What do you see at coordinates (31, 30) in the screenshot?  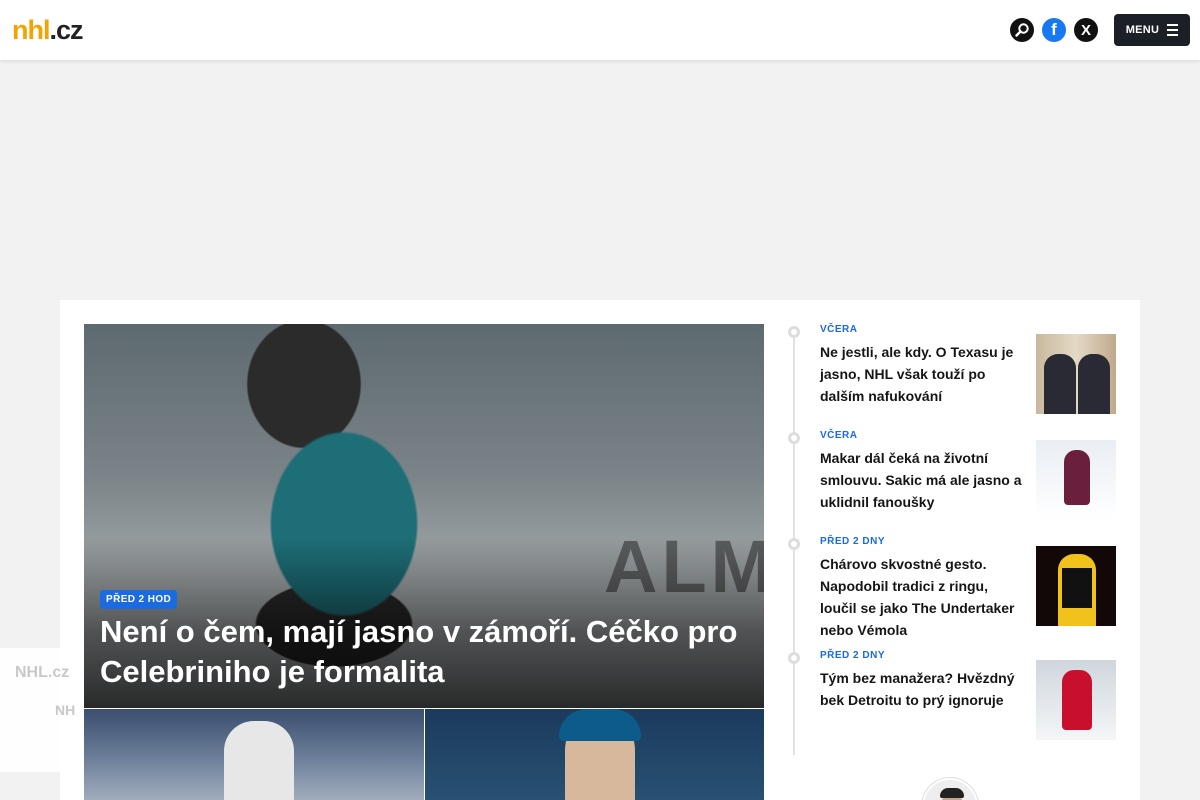 I see `logo-part-nhl: nhl` at bounding box center [31, 30].